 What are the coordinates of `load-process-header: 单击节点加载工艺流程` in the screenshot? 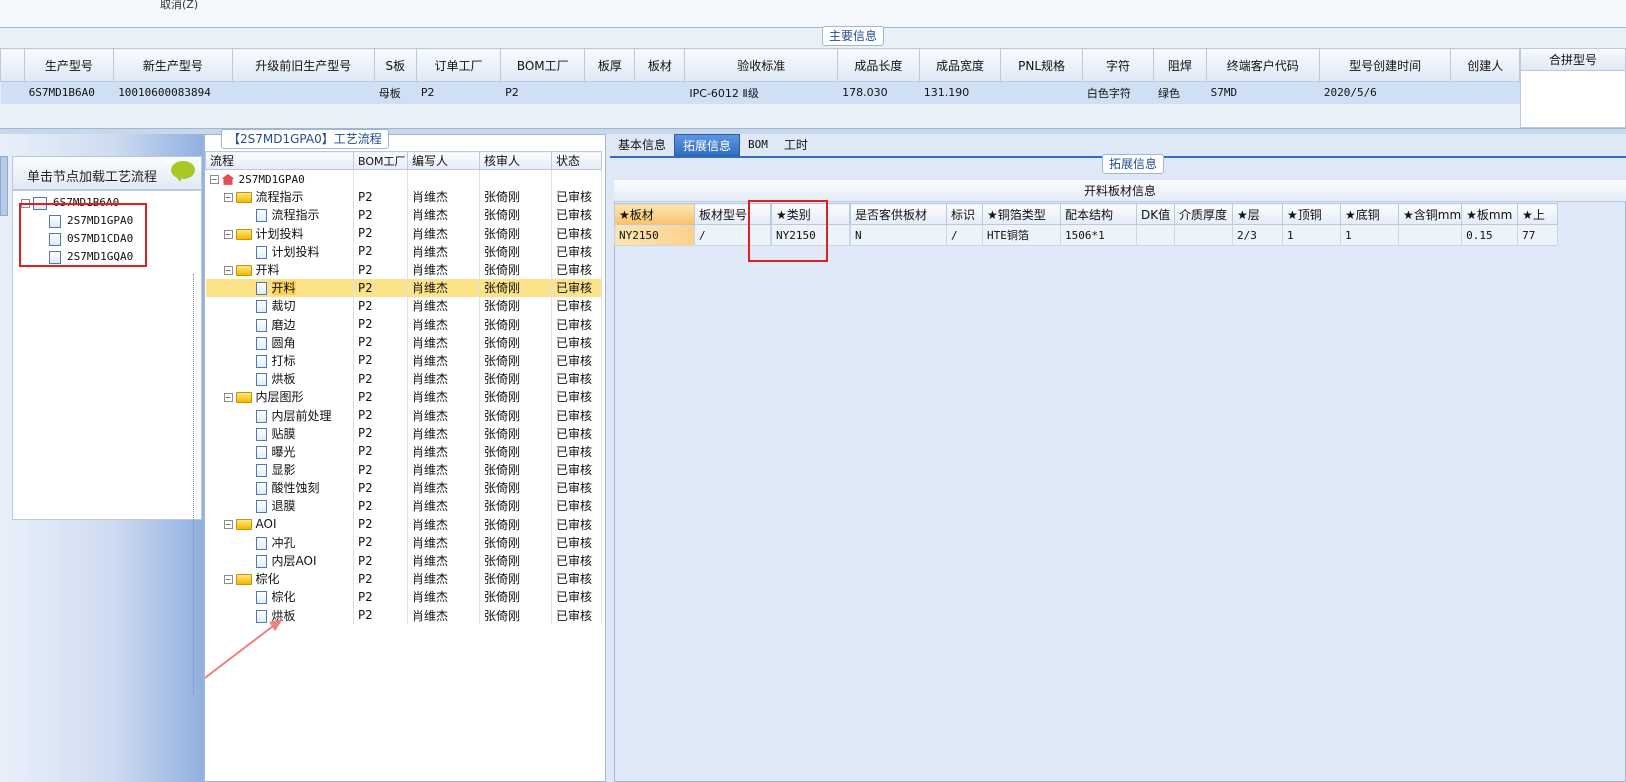 It's located at (107, 173).